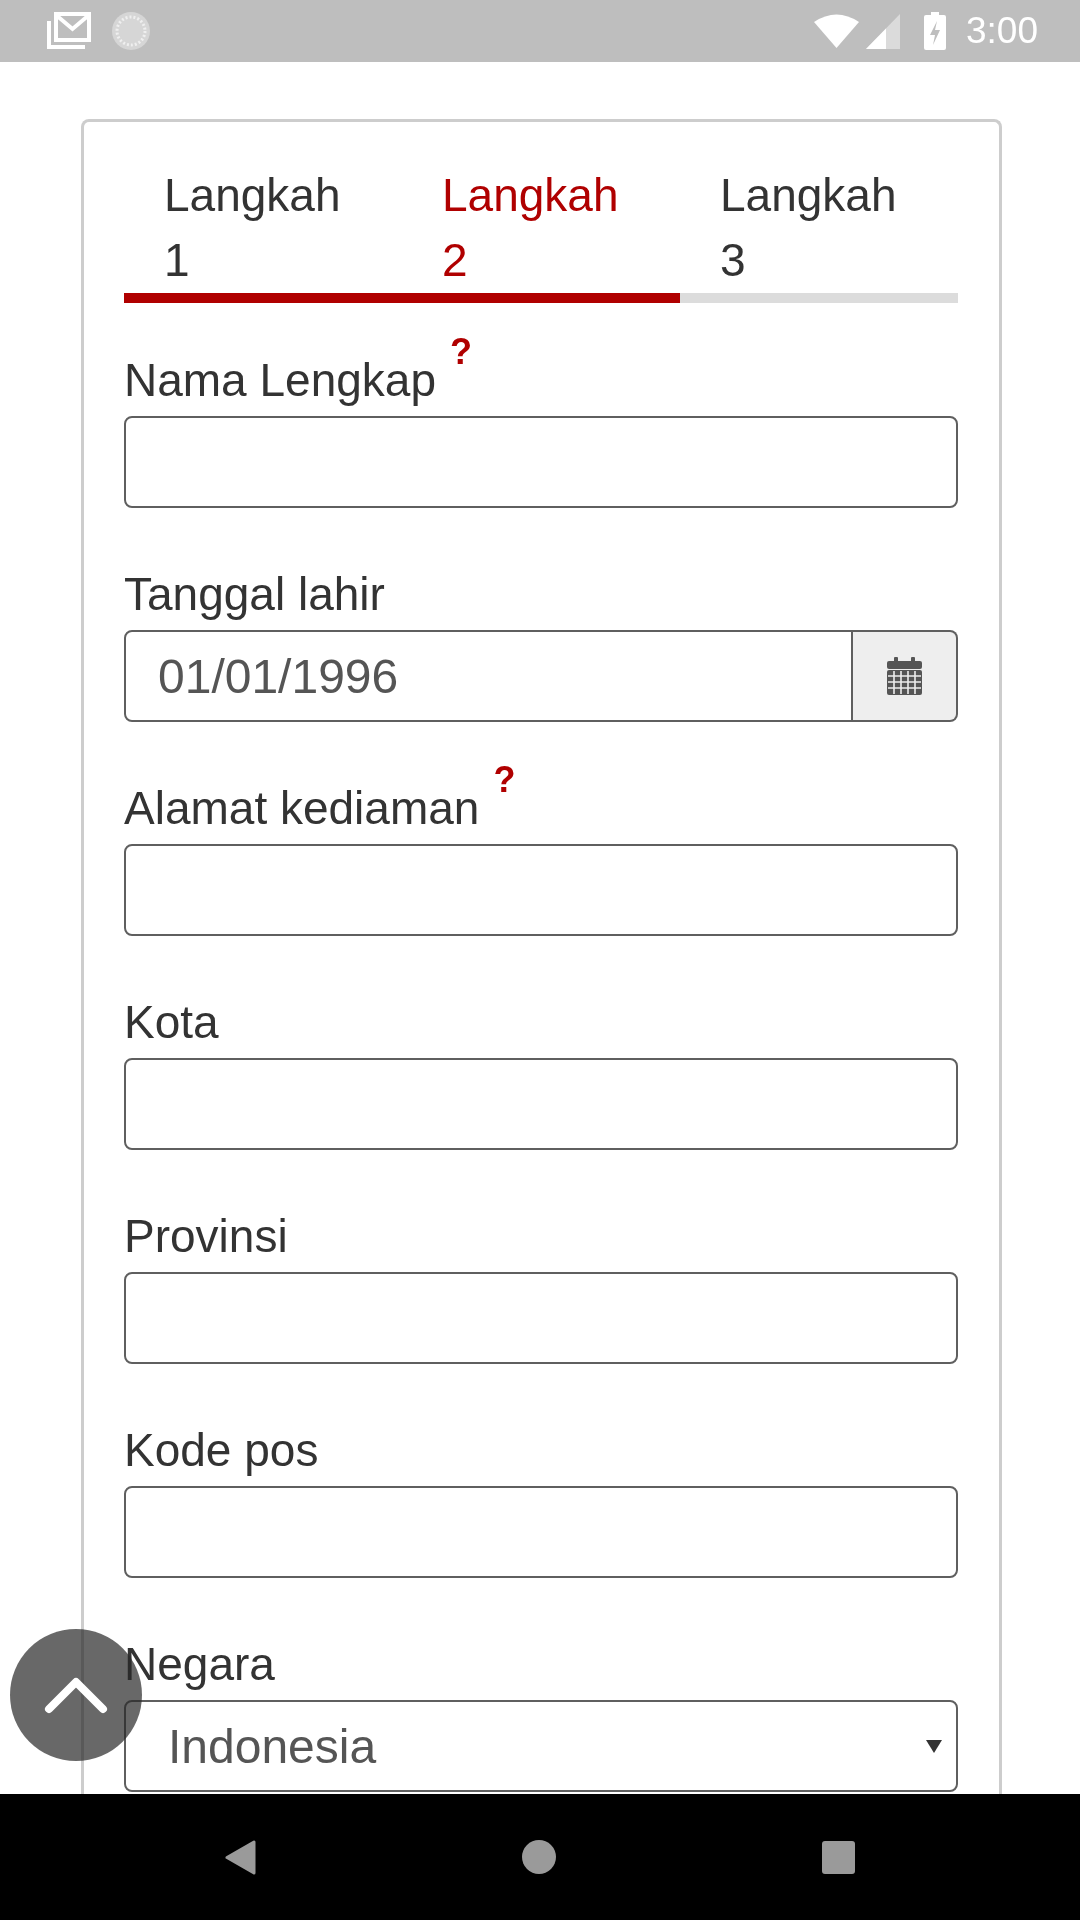 The image size is (1080, 1920). Describe the element at coordinates (221, 1450) in the screenshot. I see `field-label: Kode pos` at that location.